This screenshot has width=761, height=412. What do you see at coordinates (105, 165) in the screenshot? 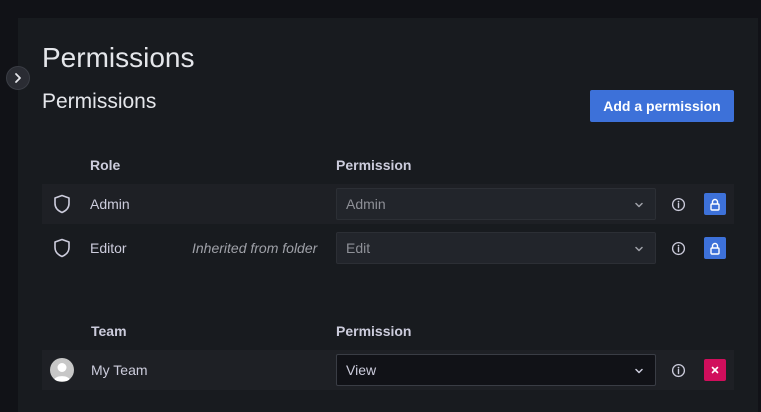
I see `column-header-role: Role` at bounding box center [105, 165].